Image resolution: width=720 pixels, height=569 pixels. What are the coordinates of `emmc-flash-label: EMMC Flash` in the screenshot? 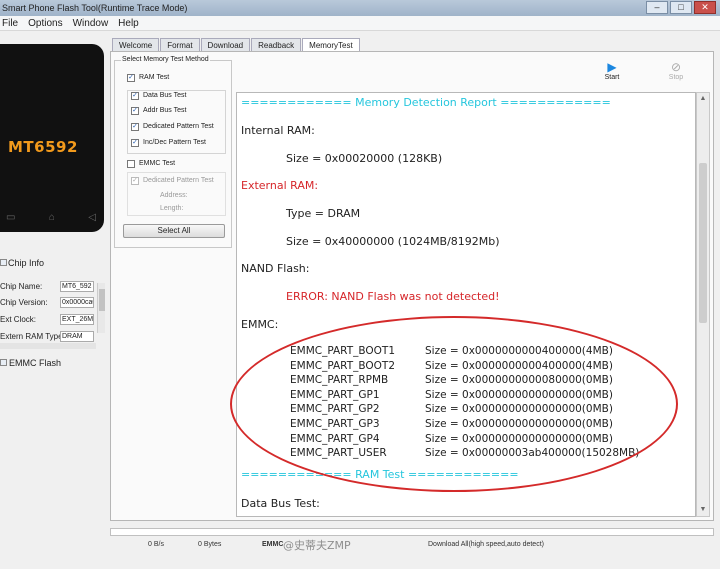 It's located at (35, 363).